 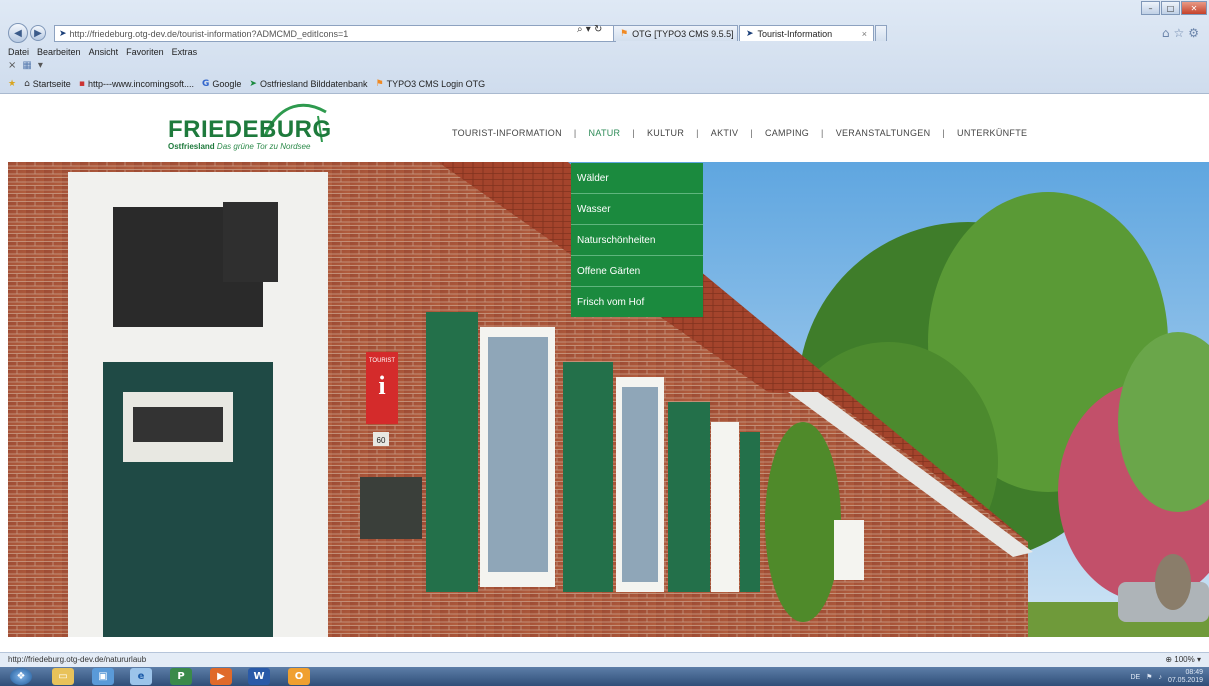 I want to click on search-icon: ⌕, so click(x=580, y=29).